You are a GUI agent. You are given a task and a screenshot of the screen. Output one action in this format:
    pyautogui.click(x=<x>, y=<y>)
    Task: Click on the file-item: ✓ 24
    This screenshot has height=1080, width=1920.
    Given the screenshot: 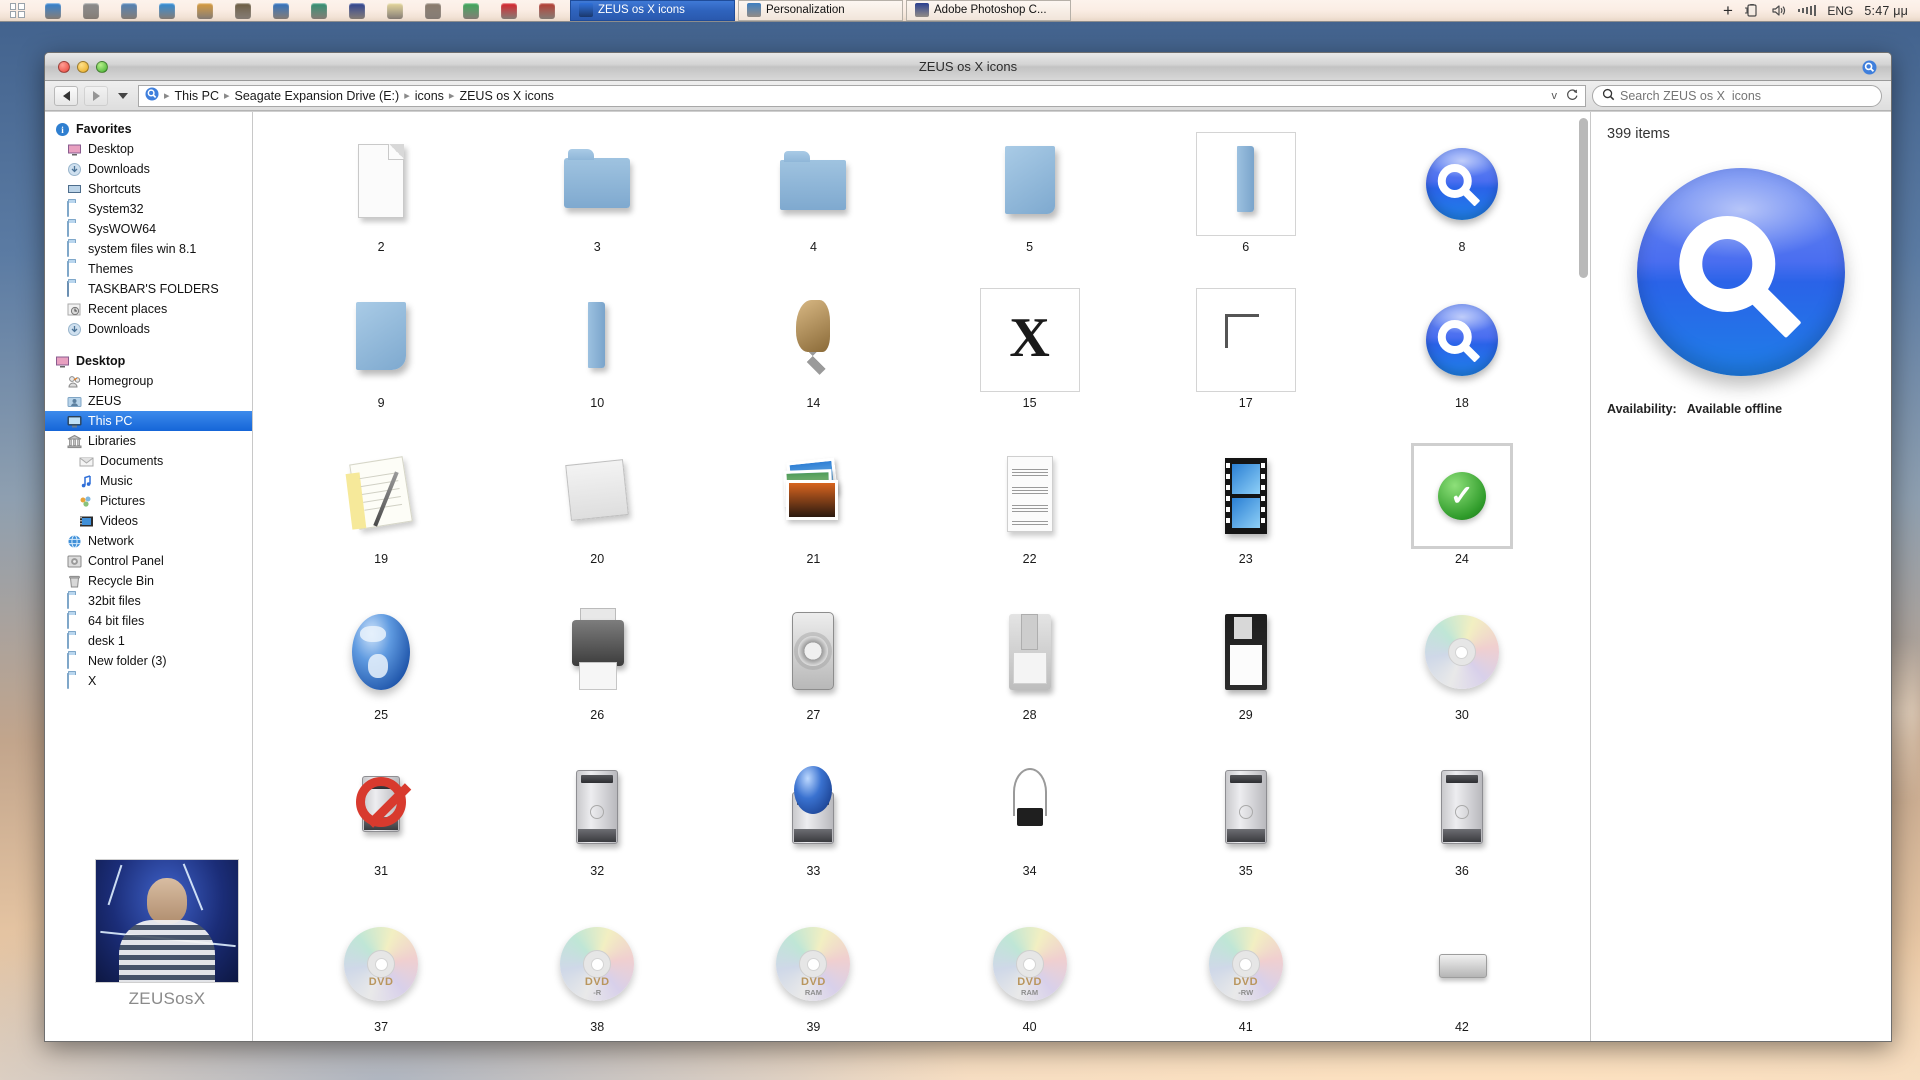 What is the action you would take?
    pyautogui.click(x=1462, y=512)
    